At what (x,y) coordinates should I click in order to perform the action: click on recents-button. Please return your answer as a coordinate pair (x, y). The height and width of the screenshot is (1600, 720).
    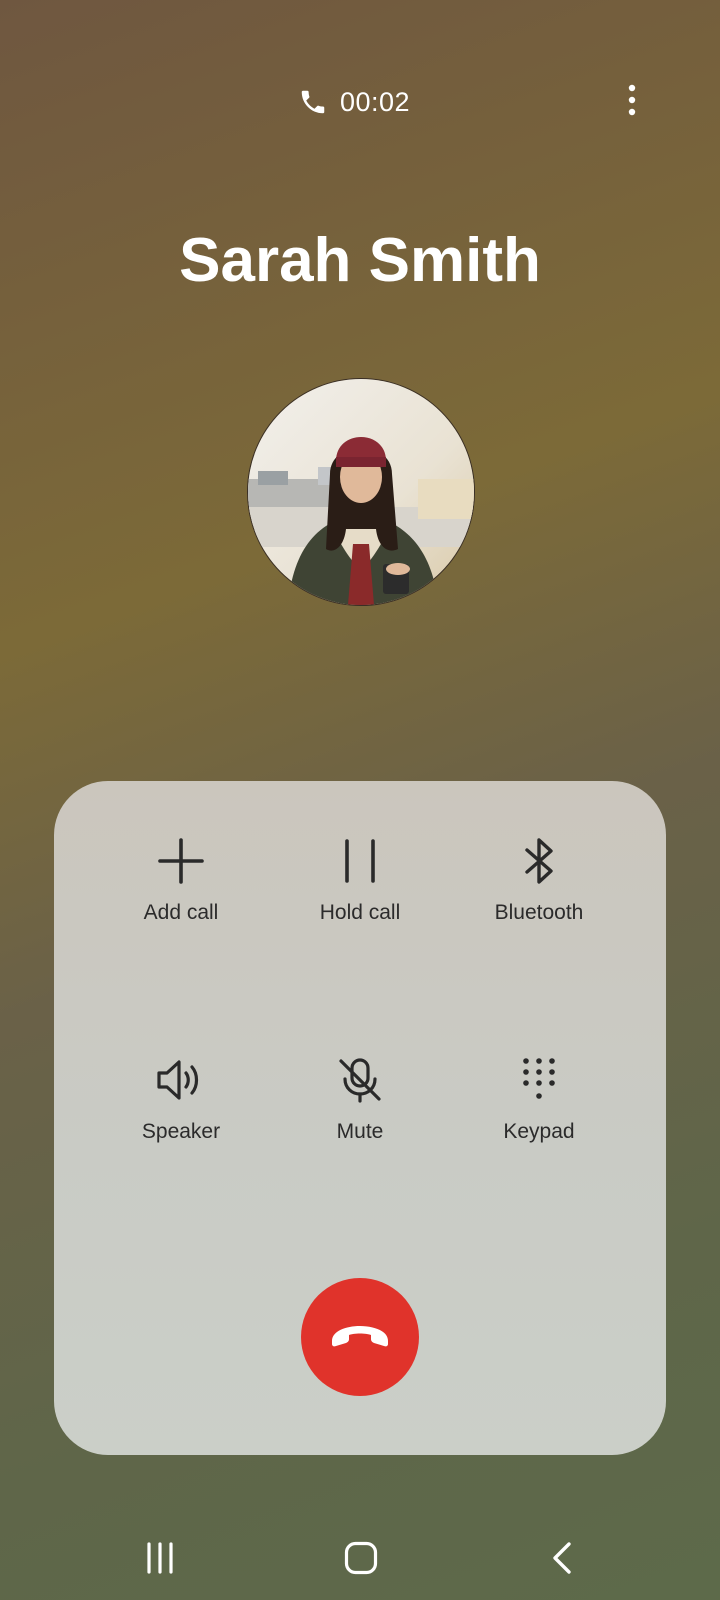
    Looking at the image, I should click on (160, 1560).